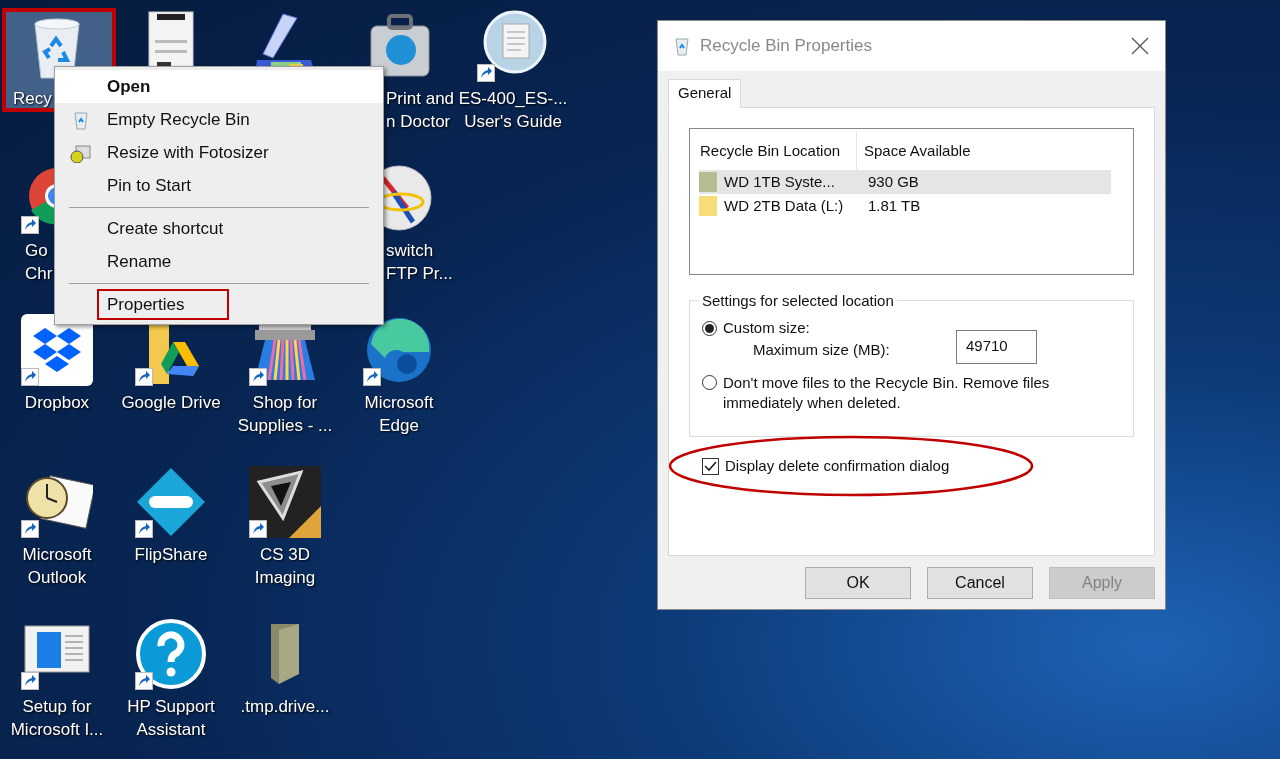 Image resolution: width=1280 pixels, height=759 pixels. Describe the element at coordinates (219, 261) in the screenshot. I see `menu-item: Rename` at that location.